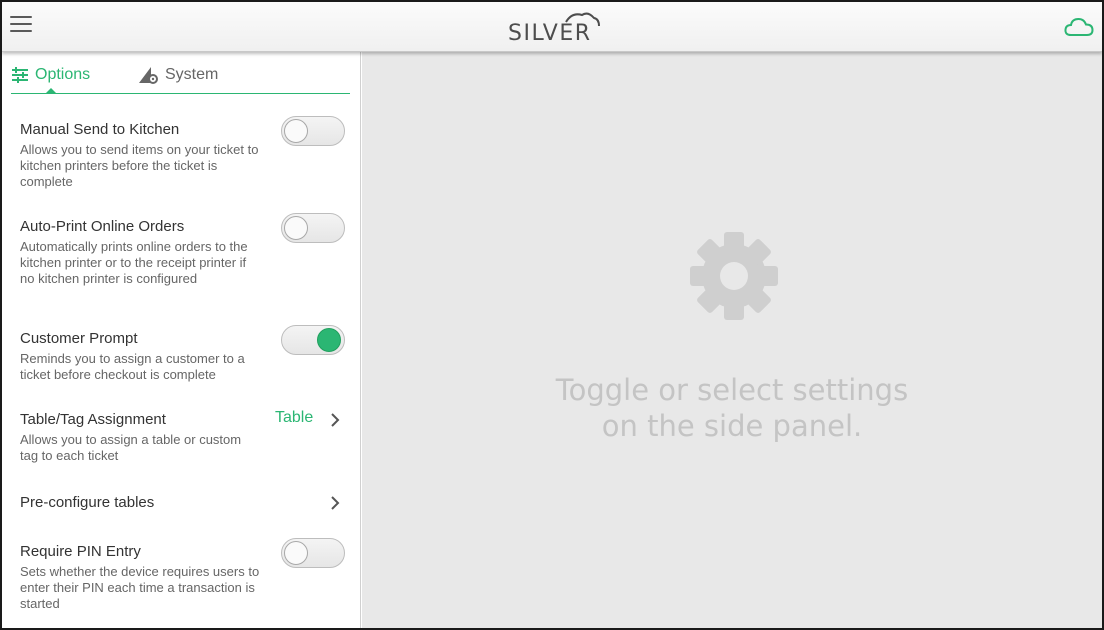  Describe the element at coordinates (1079, 27) in the screenshot. I see `cloud-icon` at that location.